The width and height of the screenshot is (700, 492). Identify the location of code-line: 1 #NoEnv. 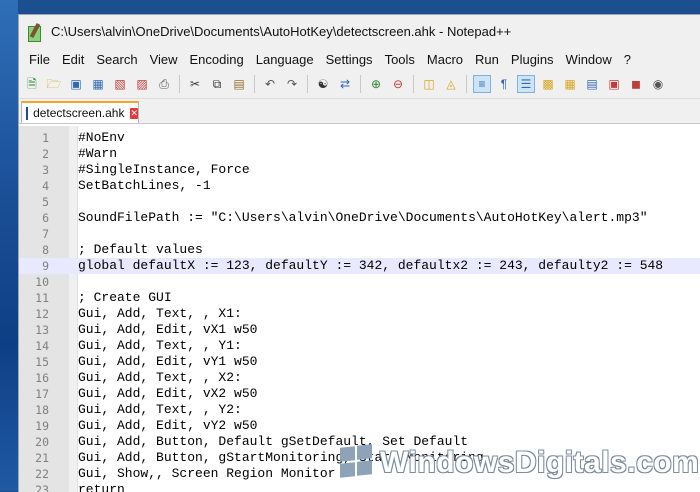
(359, 138).